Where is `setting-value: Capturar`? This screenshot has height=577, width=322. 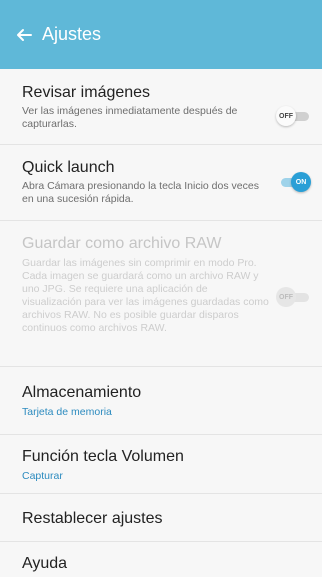 setting-value: Capturar is located at coordinates (42, 476).